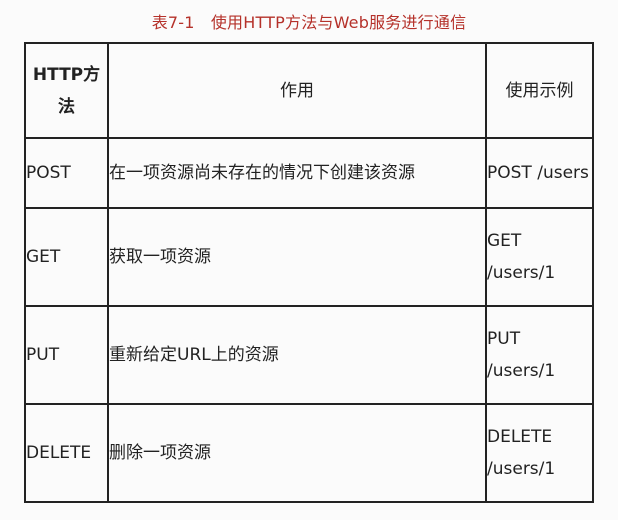 The height and width of the screenshot is (520, 618). What do you see at coordinates (297, 90) in the screenshot?
I see `header-purpose: 作用` at bounding box center [297, 90].